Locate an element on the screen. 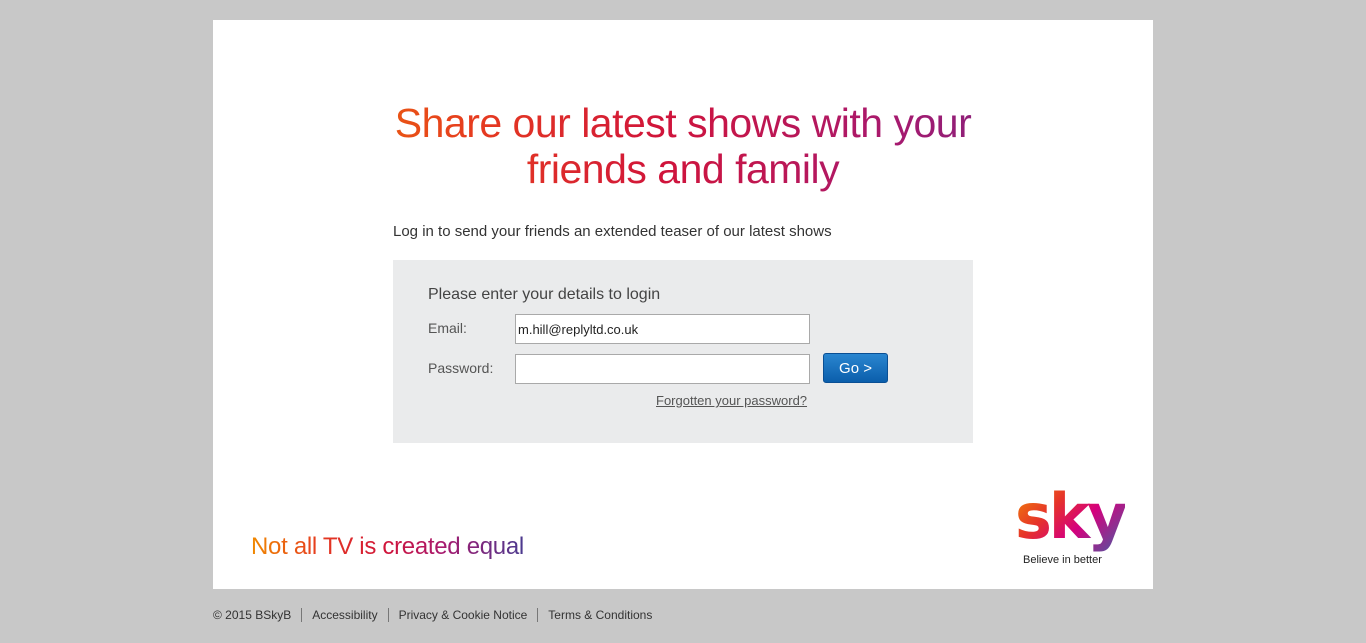 This screenshot has height=643, width=1366. password-label: Password: is located at coordinates (461, 368).